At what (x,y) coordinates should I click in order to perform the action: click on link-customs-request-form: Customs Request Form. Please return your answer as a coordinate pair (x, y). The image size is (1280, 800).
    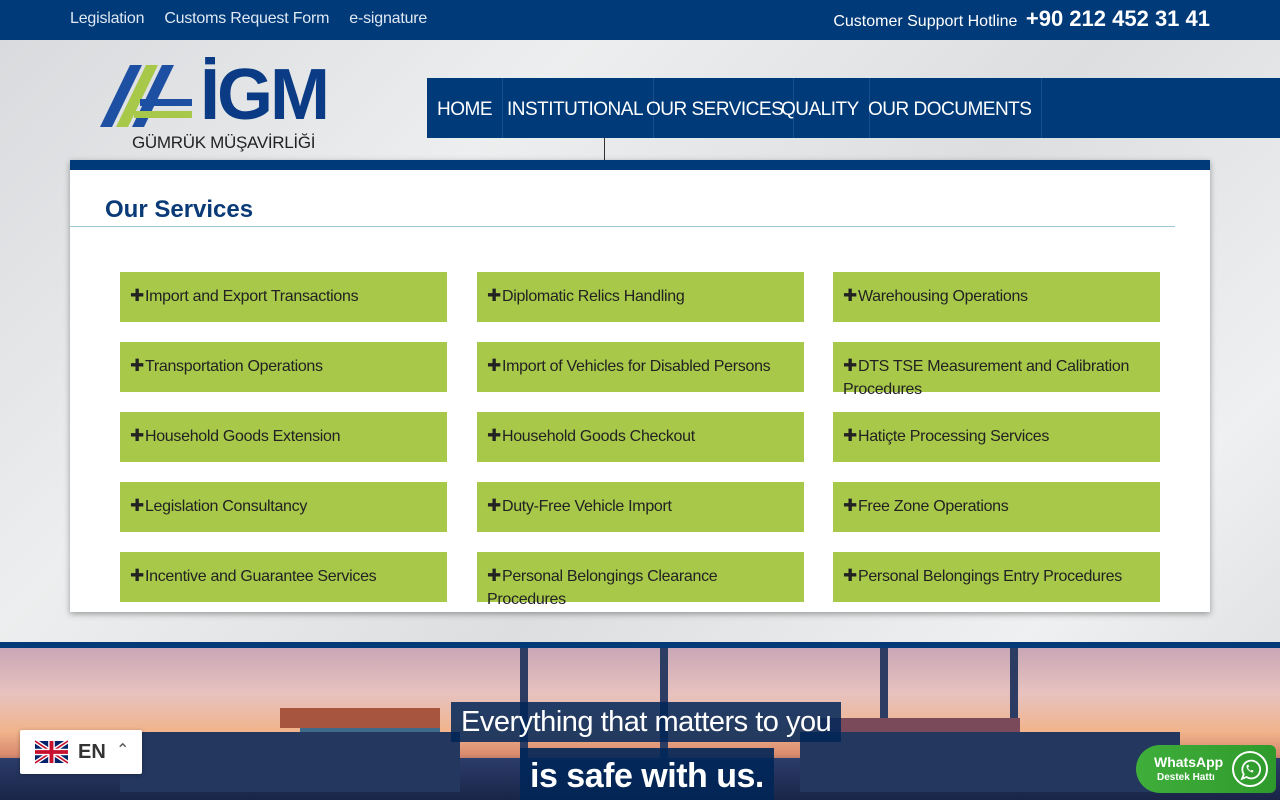
    Looking at the image, I should click on (246, 19).